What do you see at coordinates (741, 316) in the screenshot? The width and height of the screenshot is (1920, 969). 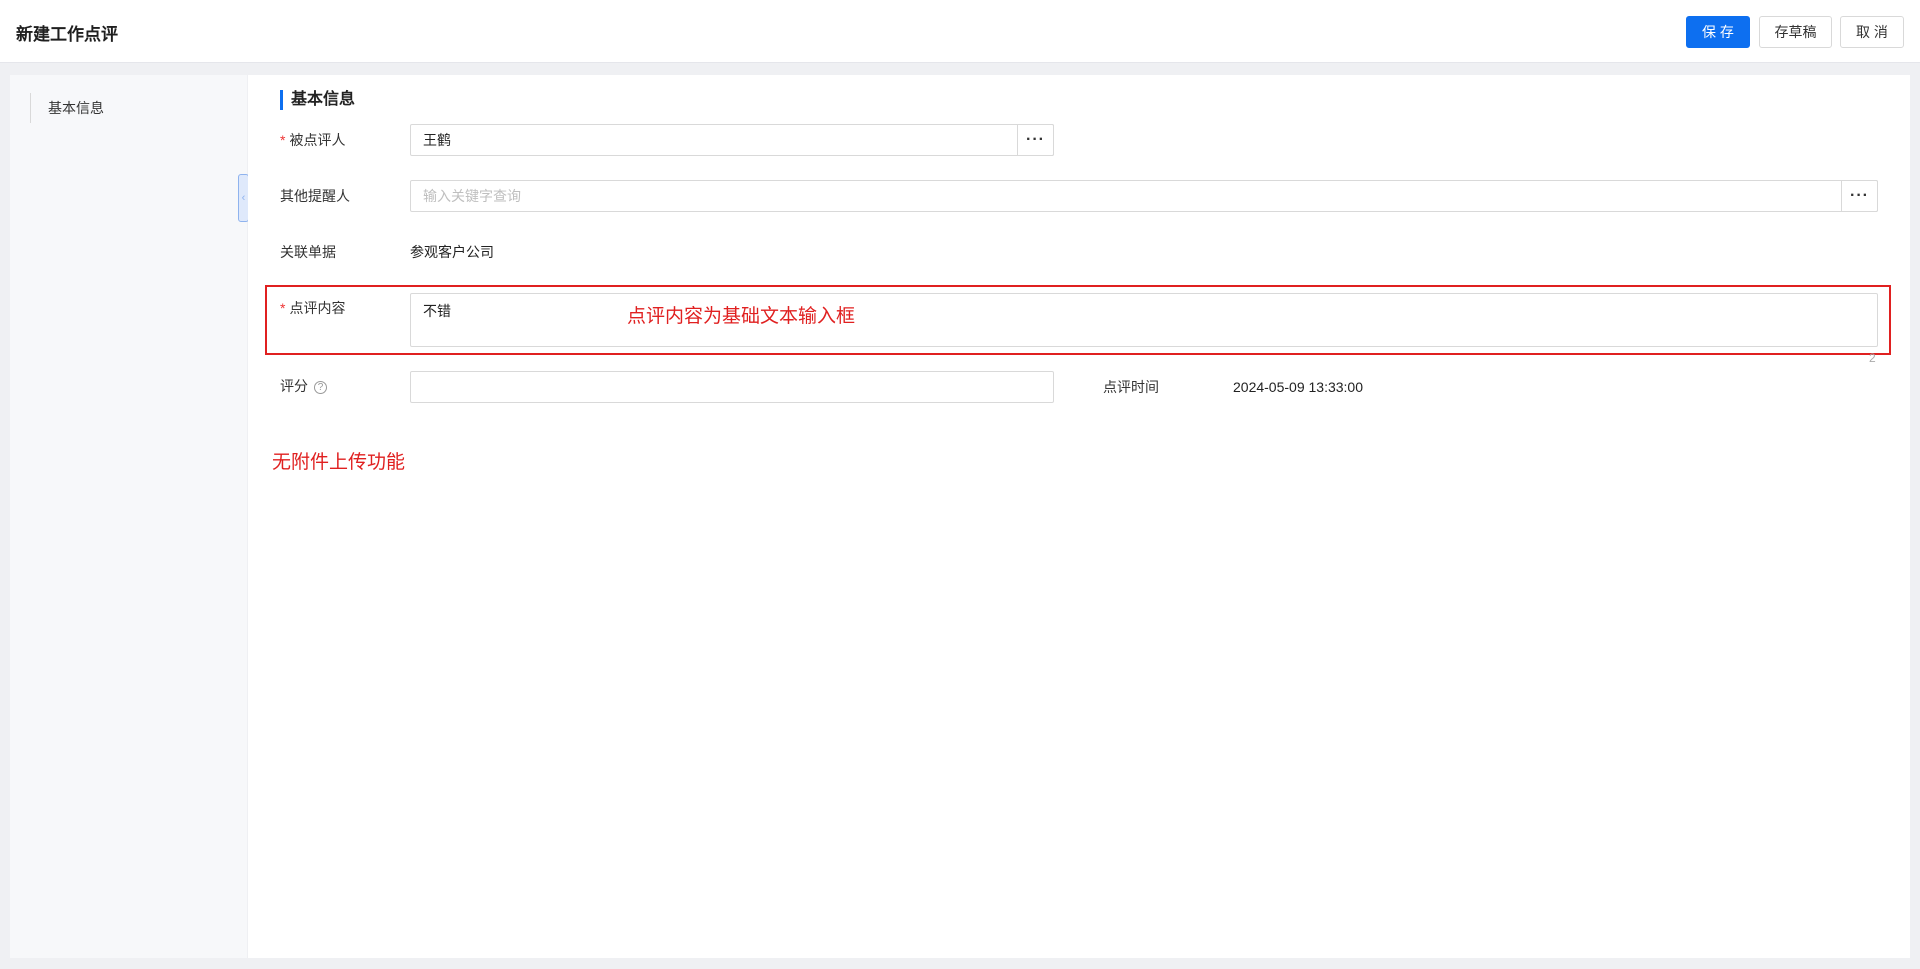 I see `content-annotation: 点评内容为基础文本输入框` at bounding box center [741, 316].